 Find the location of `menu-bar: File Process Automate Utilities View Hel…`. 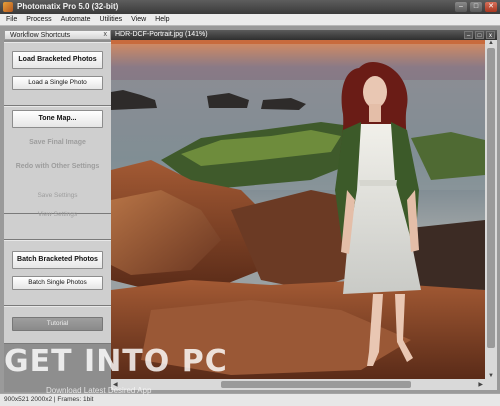

menu-bar: File Process Automate Utilities View Hel… is located at coordinates (250, 20).